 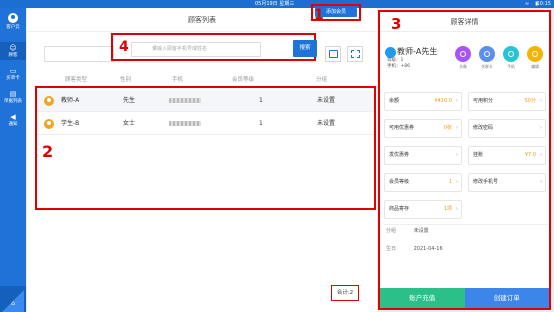 I want to click on cell-balance: 余额 ¥410.0 ›, so click(x=423, y=101).